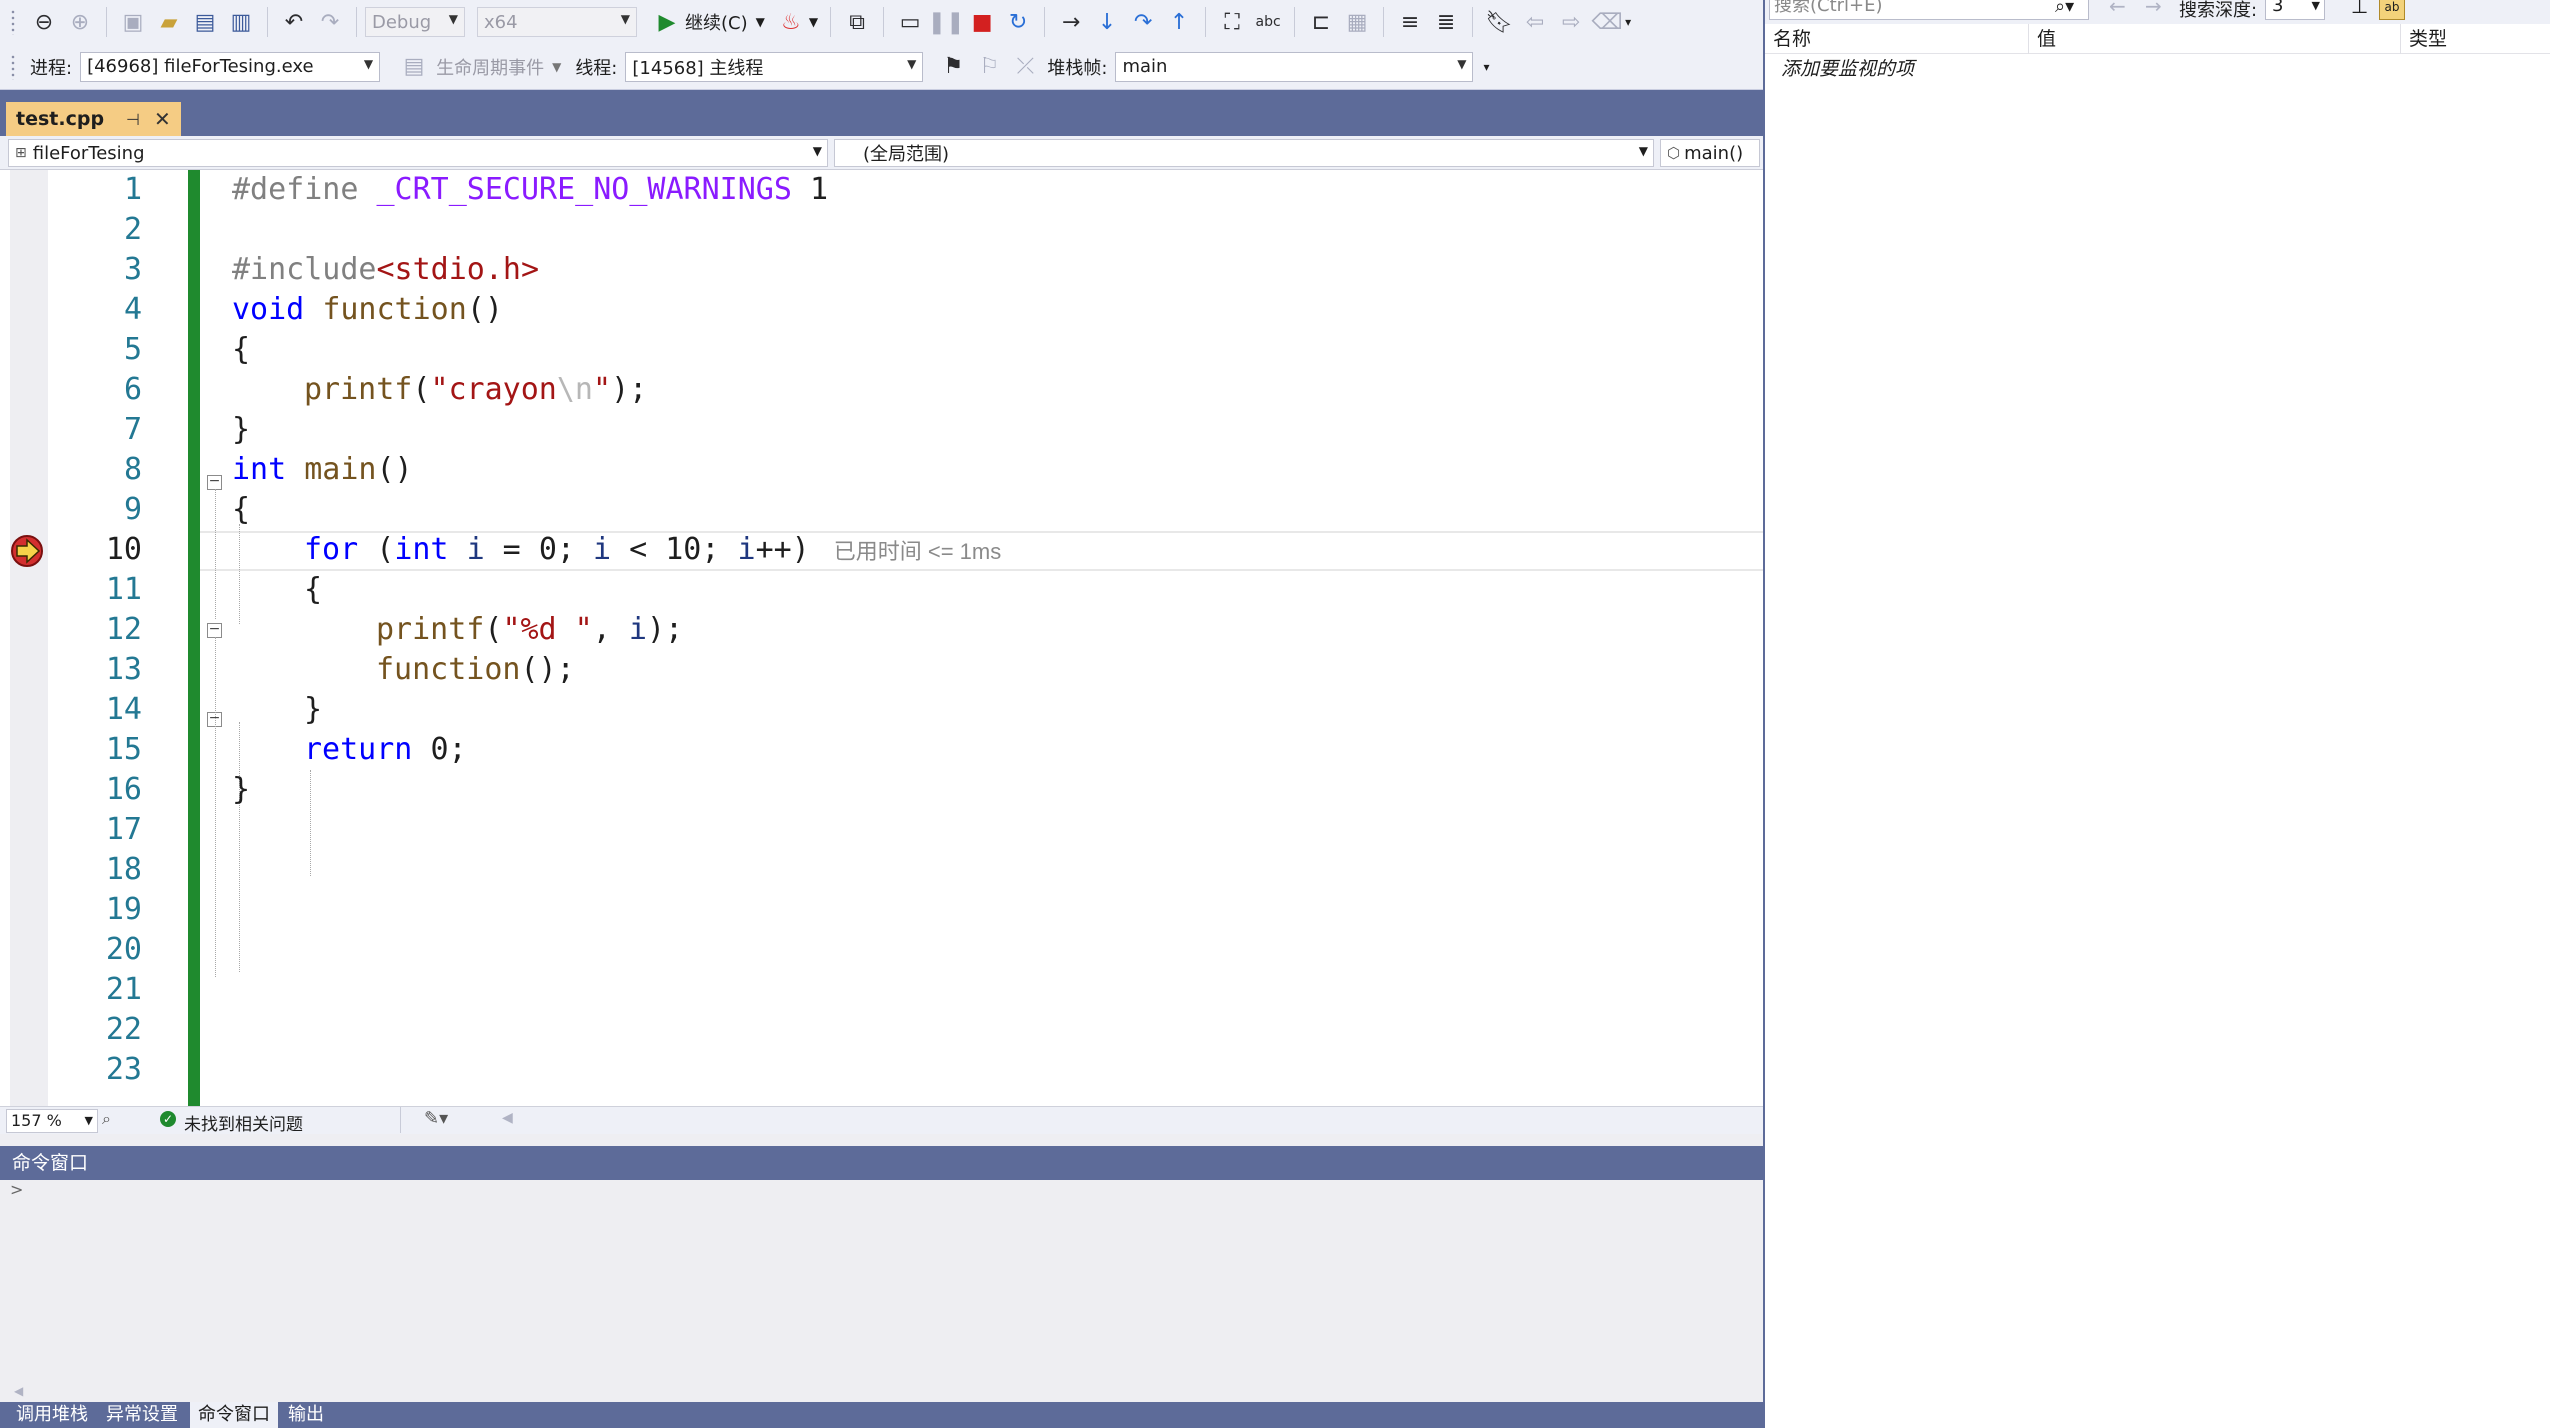 The image size is (2550, 1428). I want to click on code-line-3: #include<stdio.h>, so click(385, 270).